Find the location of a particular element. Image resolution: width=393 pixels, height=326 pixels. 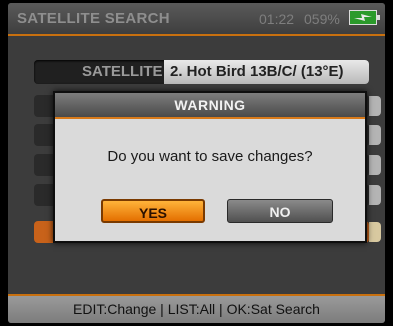

header-bar: SATELLITE SEARCH 01:22 059% is located at coordinates (196, 19).